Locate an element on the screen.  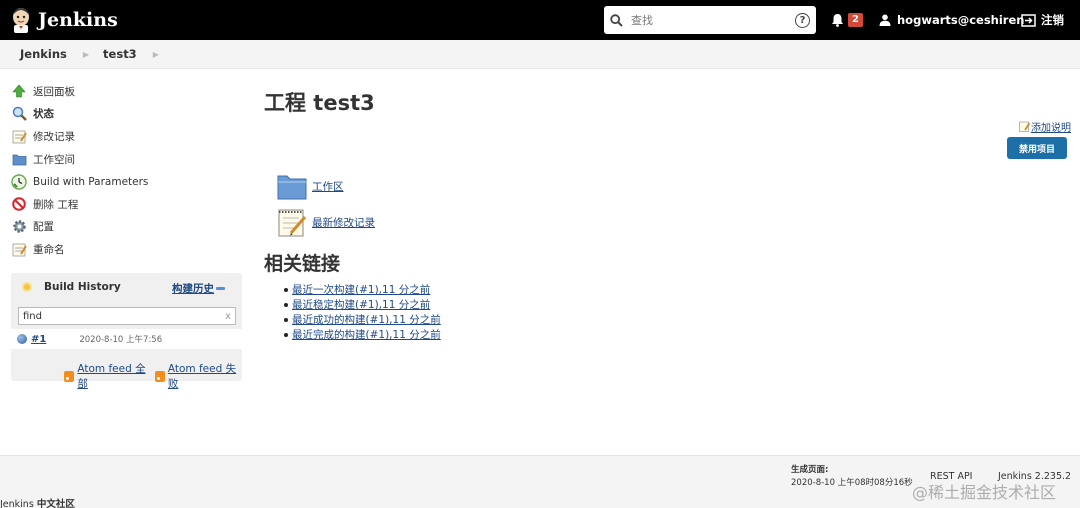
task-label: 状态 is located at coordinates (43, 114).